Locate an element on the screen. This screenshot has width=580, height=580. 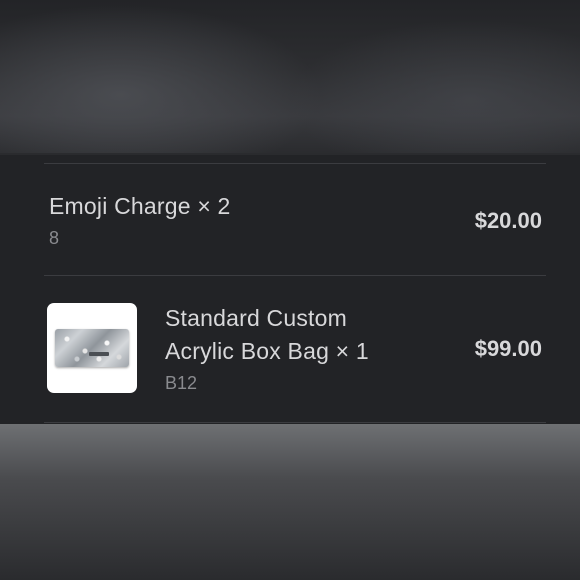
item-subtitle: 8 is located at coordinates (54, 238).